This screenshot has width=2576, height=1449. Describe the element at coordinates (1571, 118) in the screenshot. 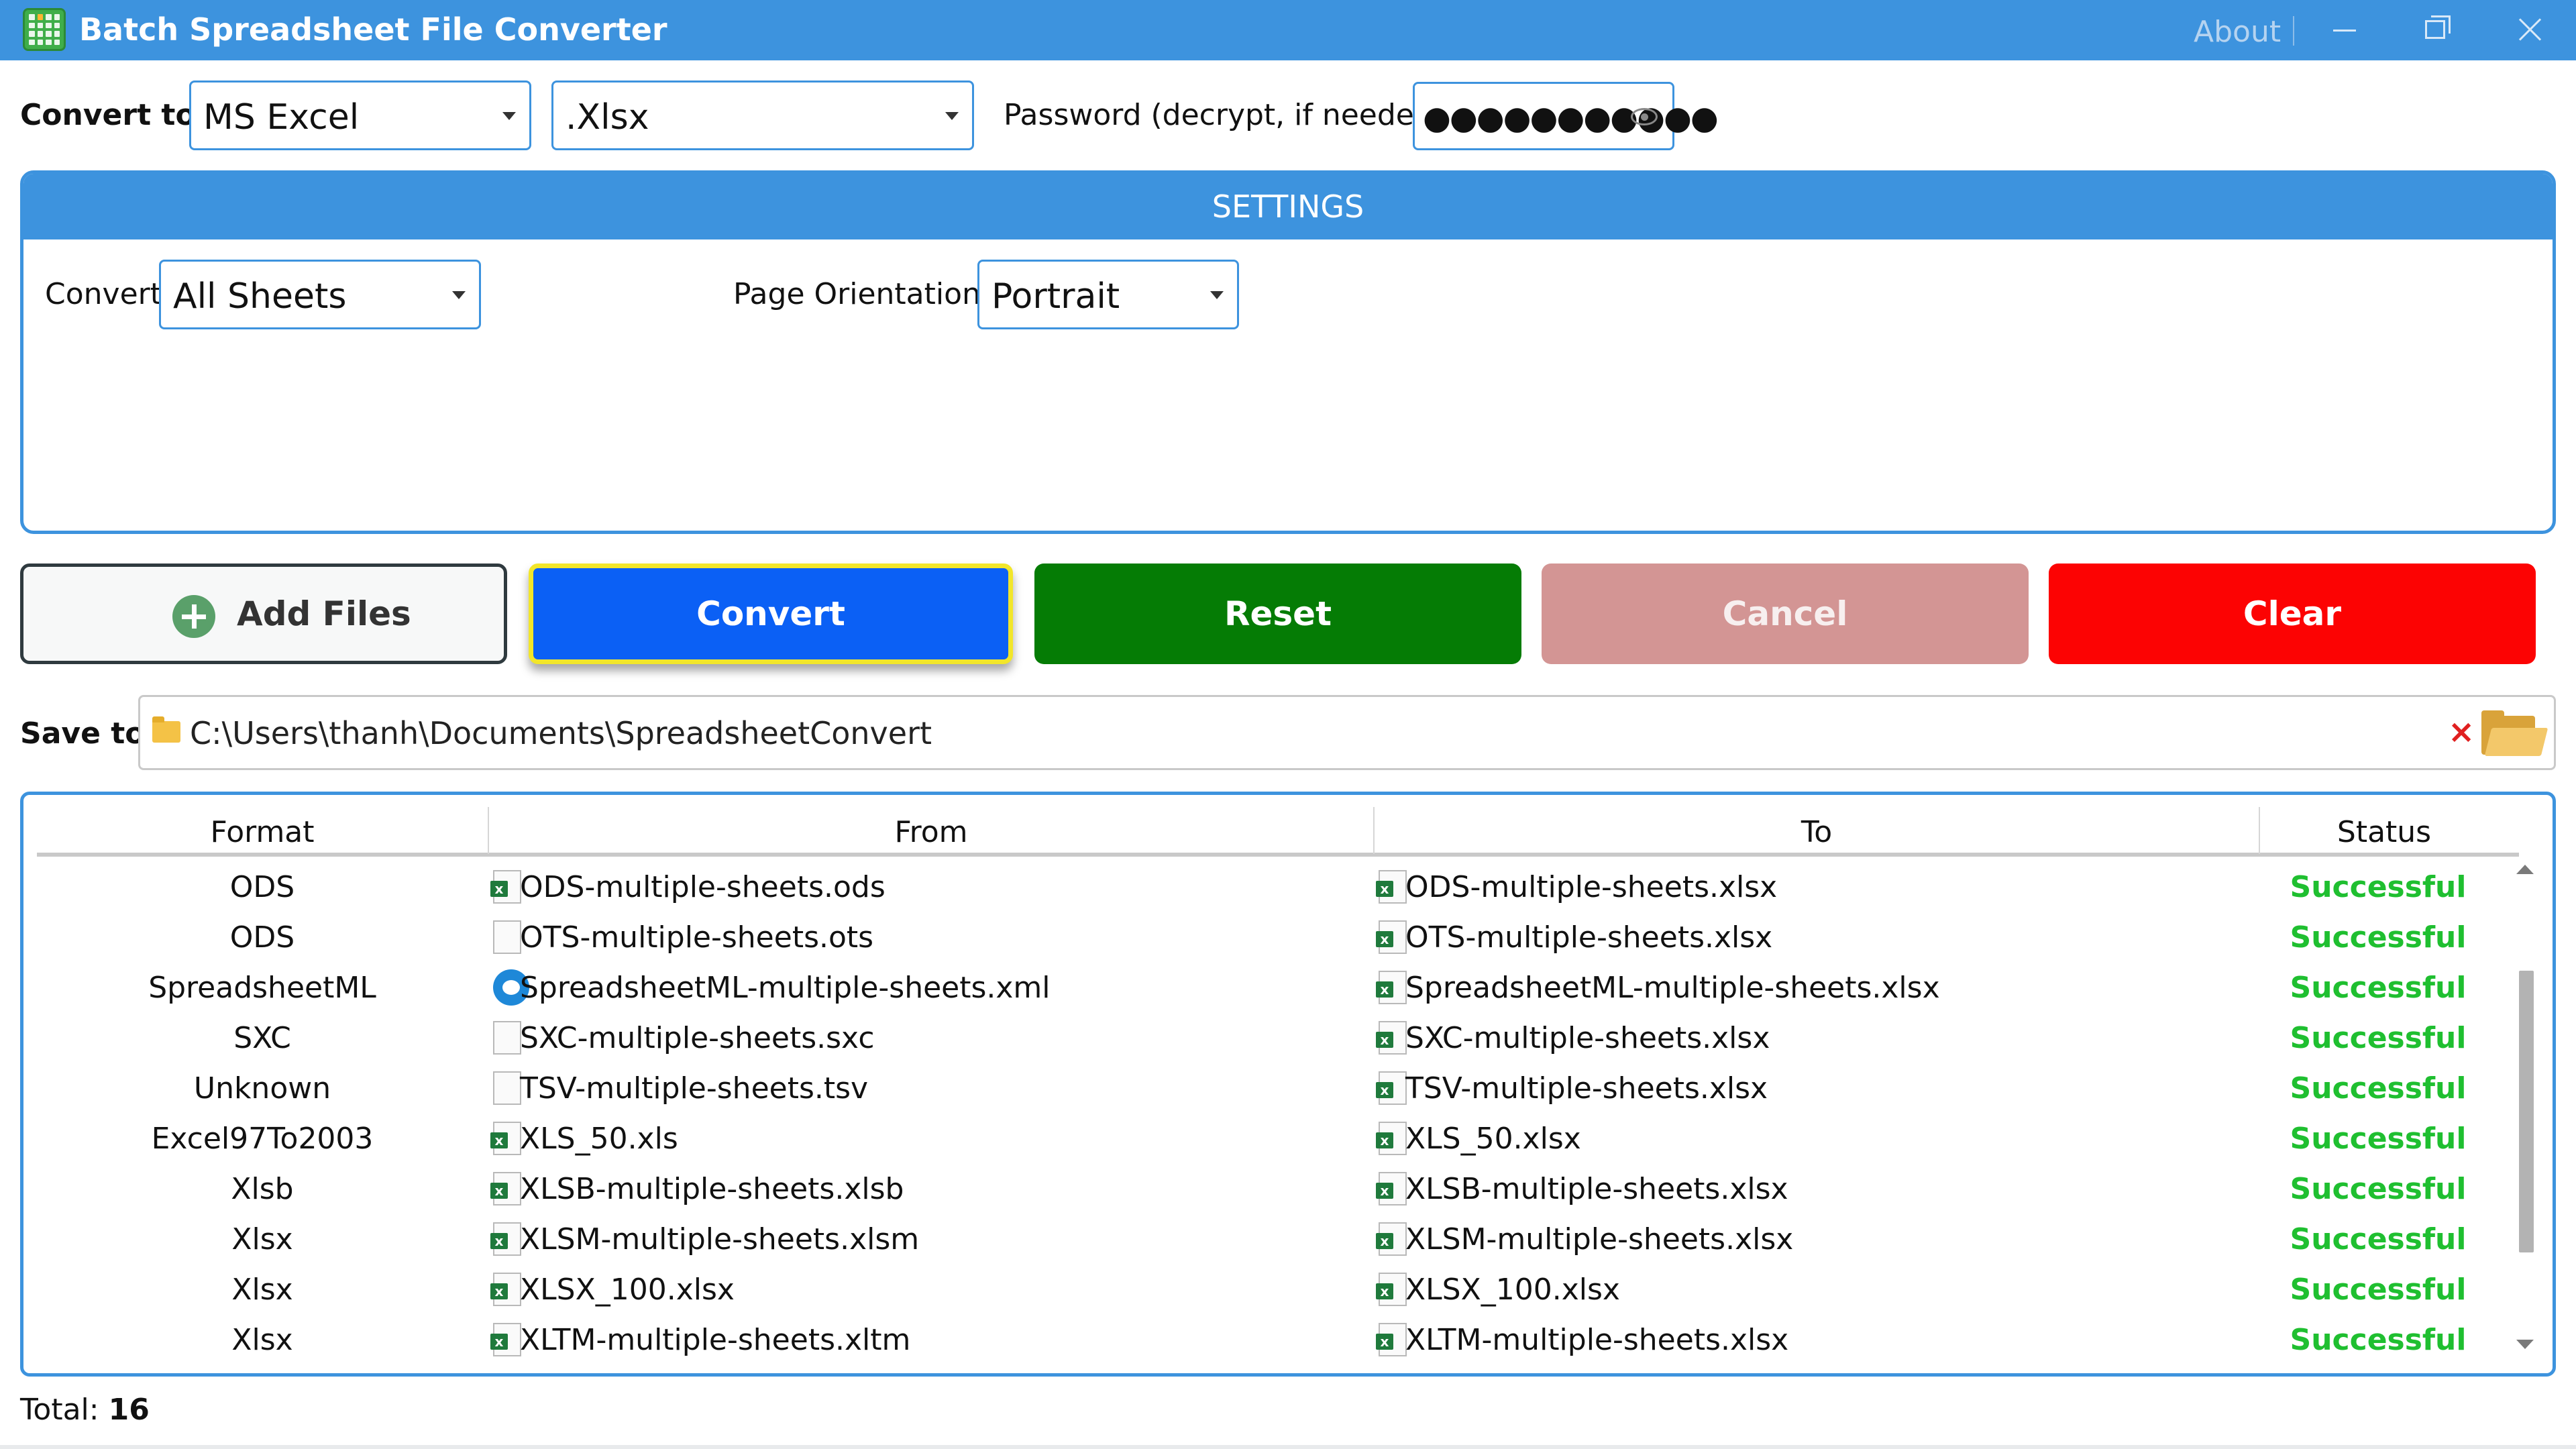

I see `password-masked-value: ●●●●●●●●●●●` at that location.